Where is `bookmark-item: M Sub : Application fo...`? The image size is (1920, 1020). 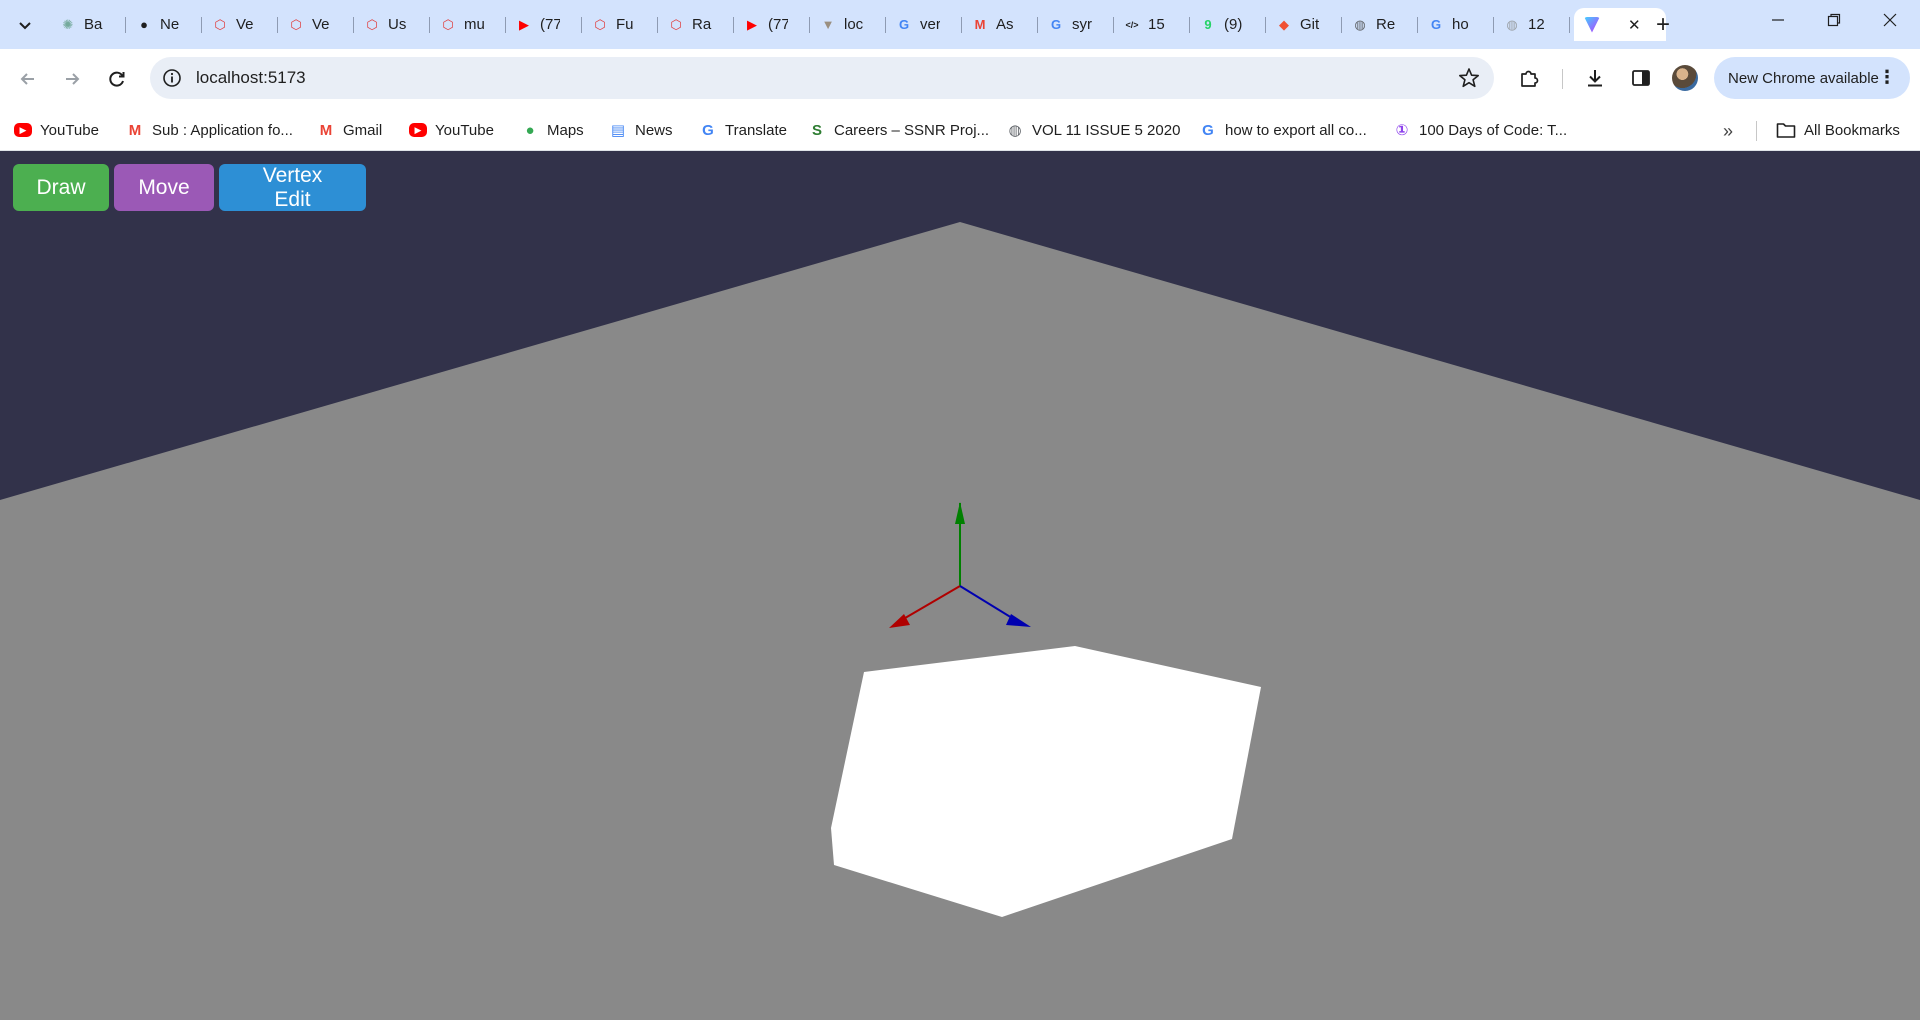
bookmark-item: M Sub : Application fo... is located at coordinates (209, 130).